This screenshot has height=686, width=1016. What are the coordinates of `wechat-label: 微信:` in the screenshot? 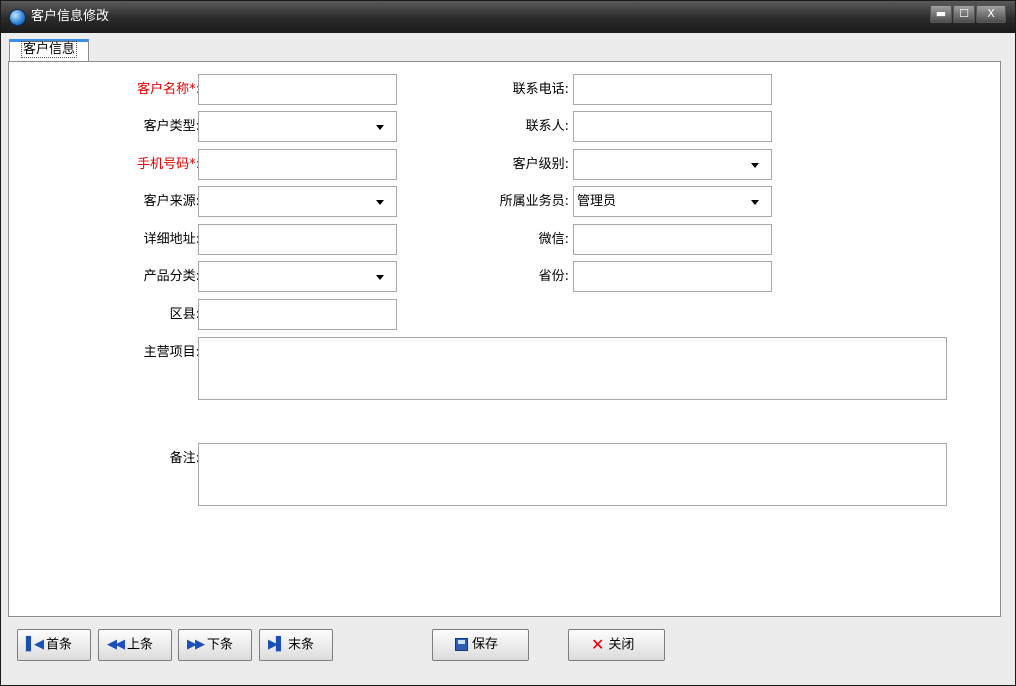 It's located at (553, 239).